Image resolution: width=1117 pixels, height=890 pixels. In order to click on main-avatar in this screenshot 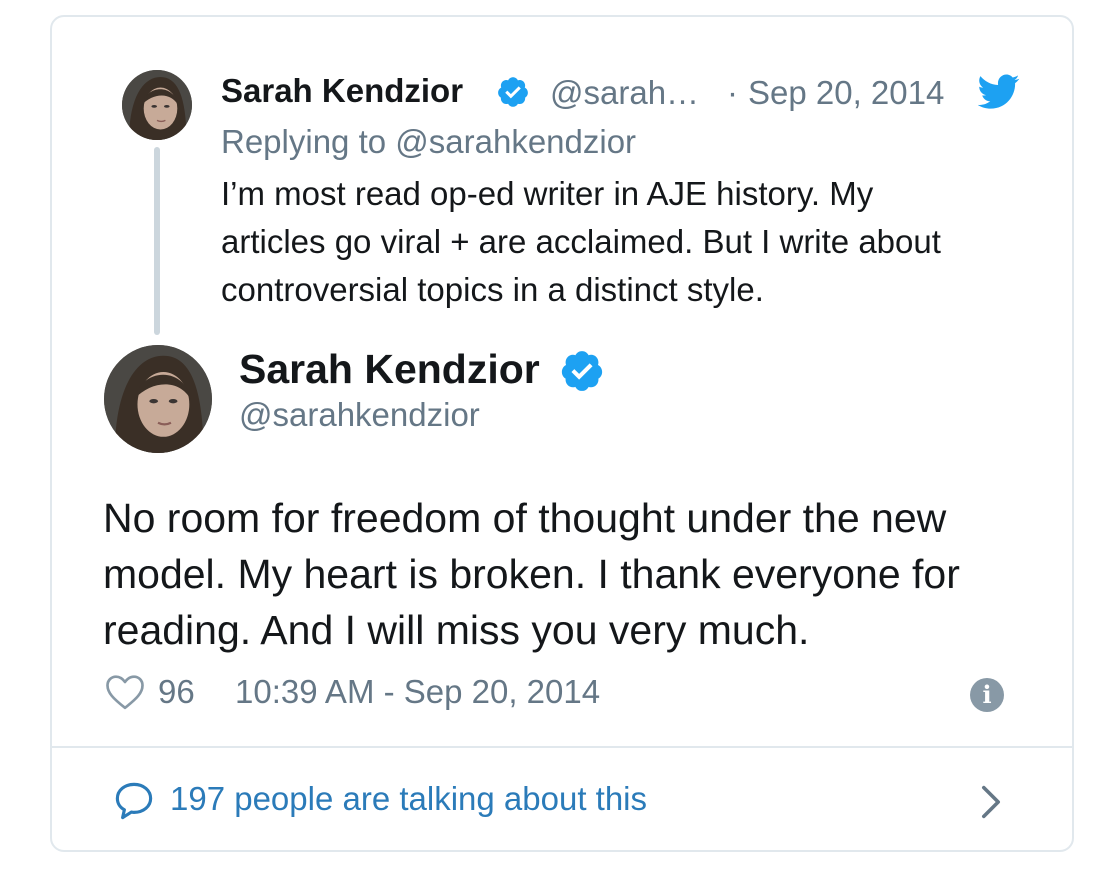, I will do `click(158, 399)`.